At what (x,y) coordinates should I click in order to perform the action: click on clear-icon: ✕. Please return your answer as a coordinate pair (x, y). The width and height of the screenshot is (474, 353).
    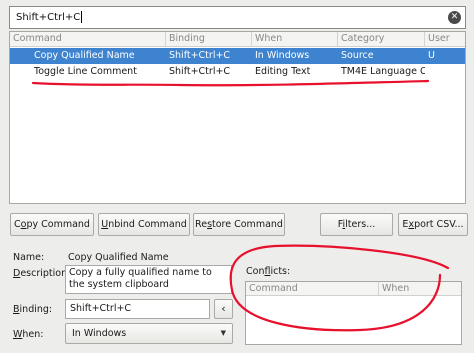
    Looking at the image, I should click on (454, 17).